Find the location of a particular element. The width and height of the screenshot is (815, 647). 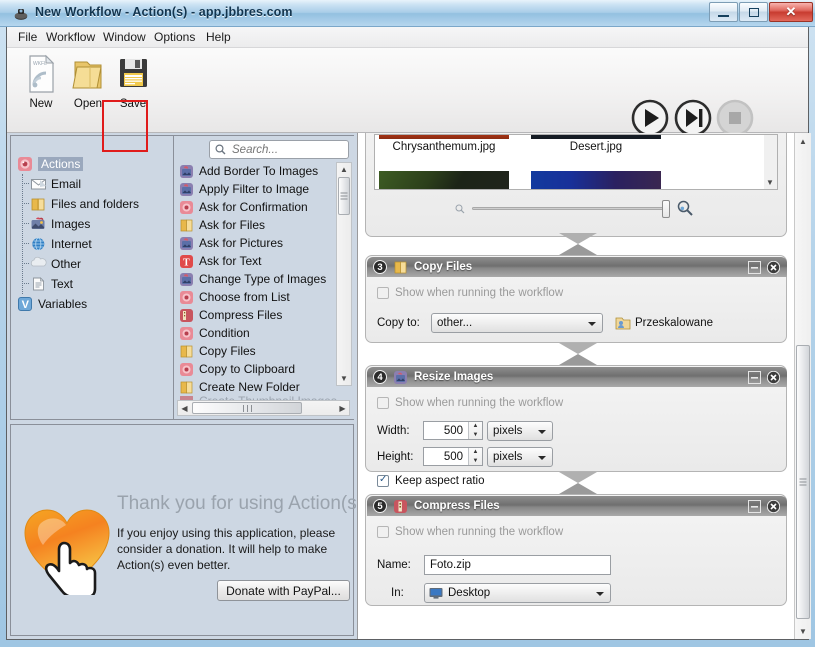

archive-name-field: Foto.zip is located at coordinates (517, 565).